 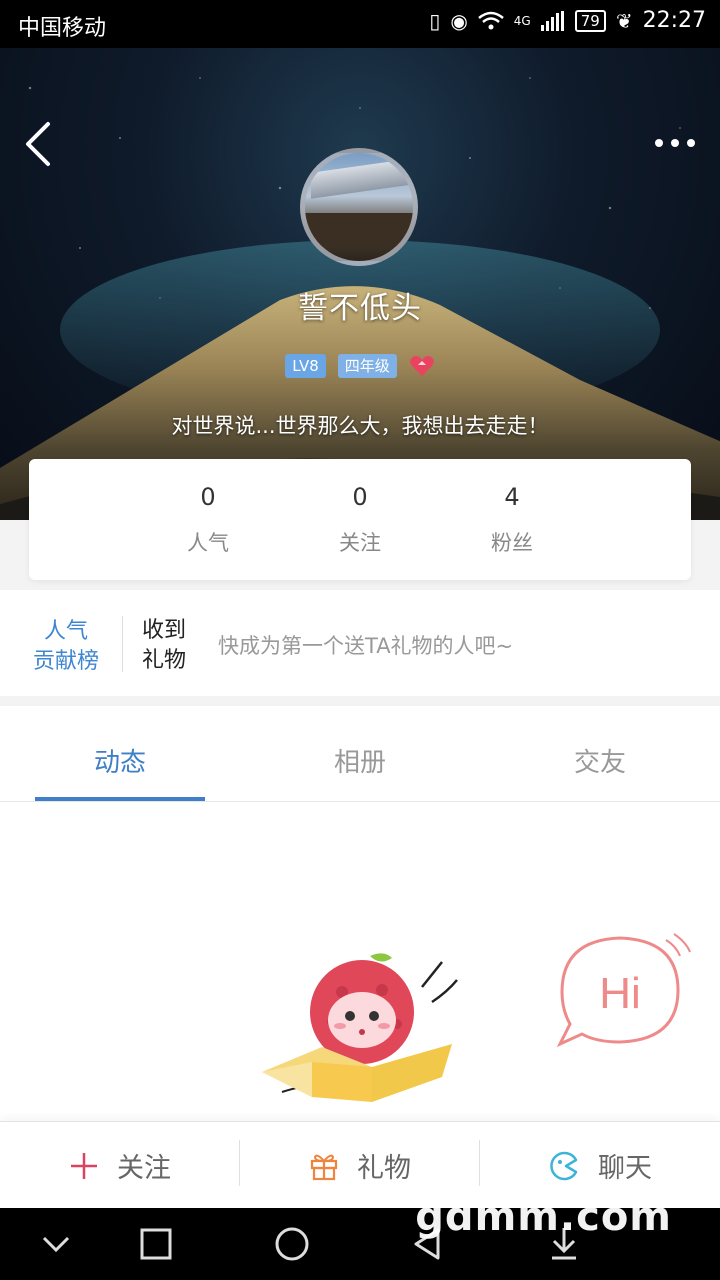 I want to click on stat-following: 0 关注, so click(x=360, y=508).